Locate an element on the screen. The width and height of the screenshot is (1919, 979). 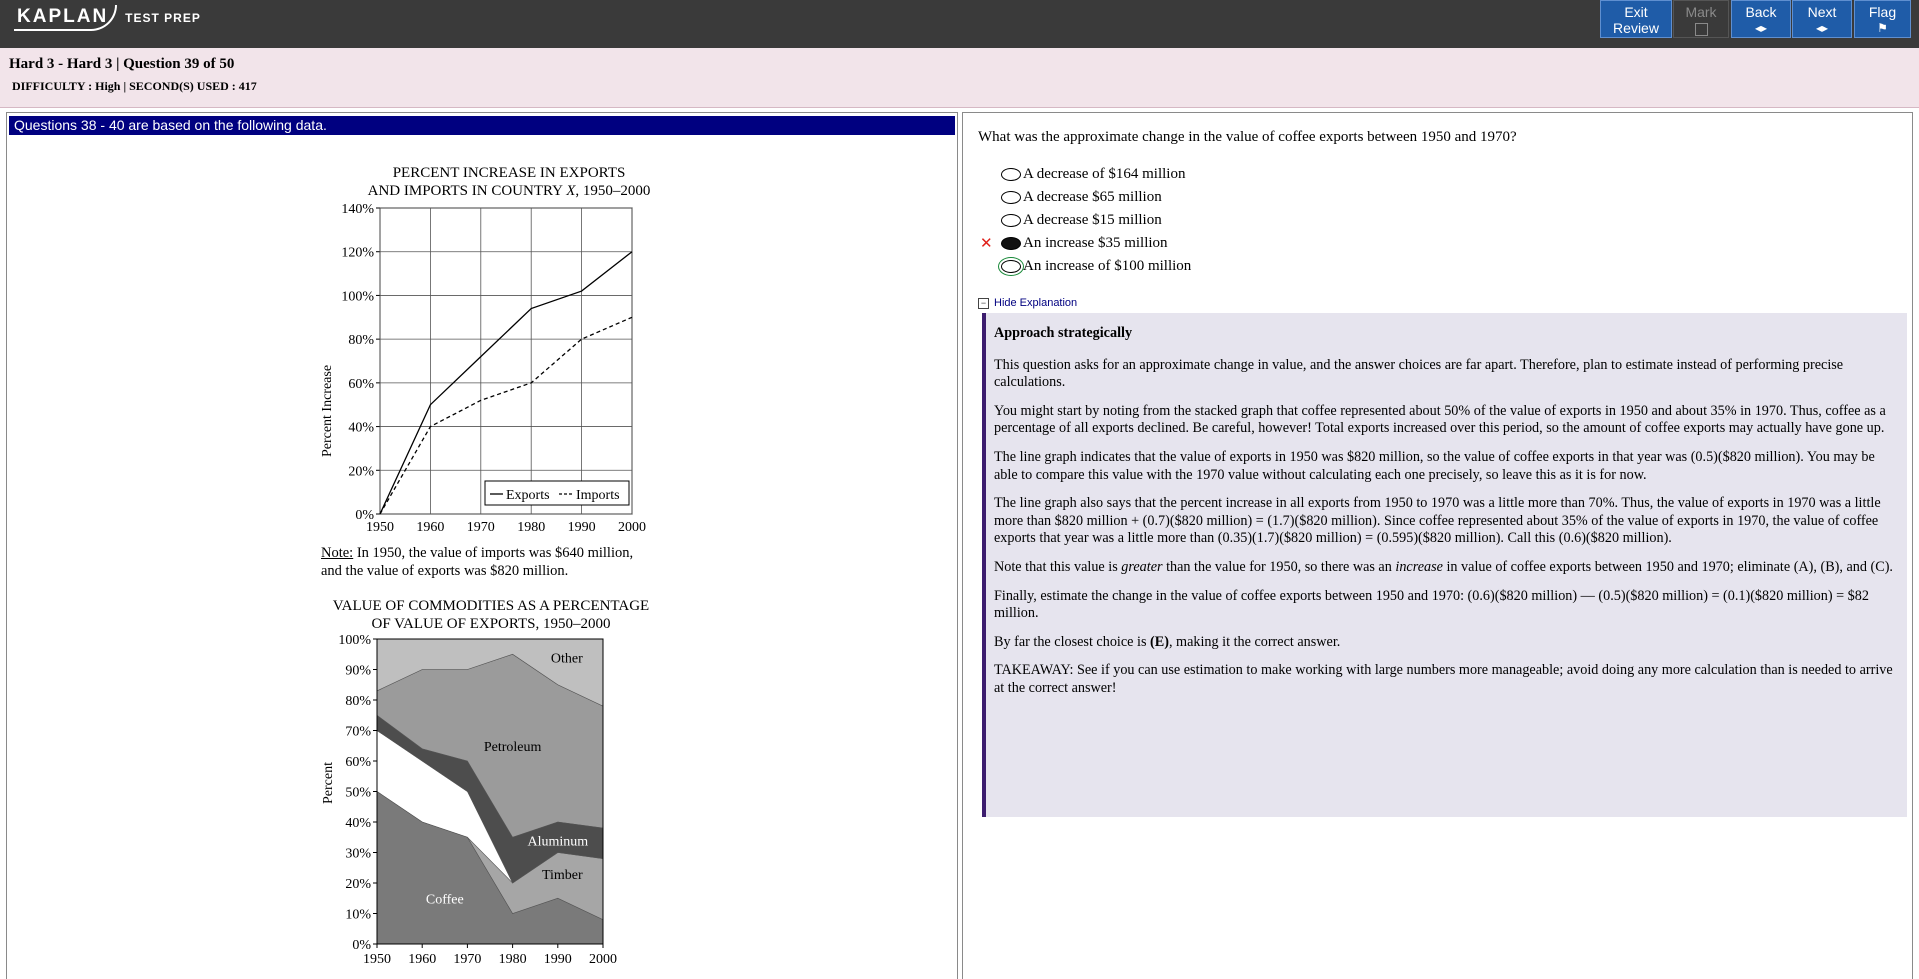
hide-explanation-toggle: − Hide Explanation is located at coordinates (1027, 303).